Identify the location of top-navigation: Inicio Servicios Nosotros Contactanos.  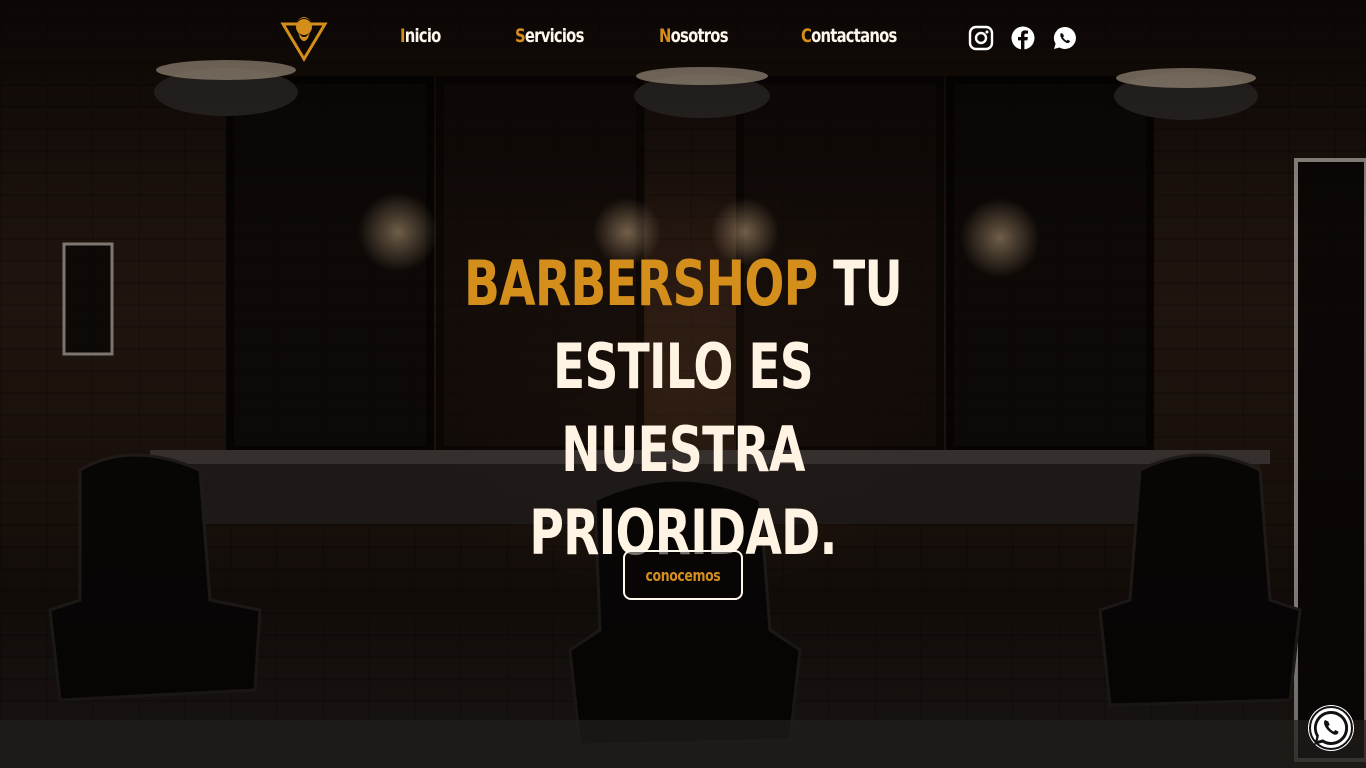
(683, 40).